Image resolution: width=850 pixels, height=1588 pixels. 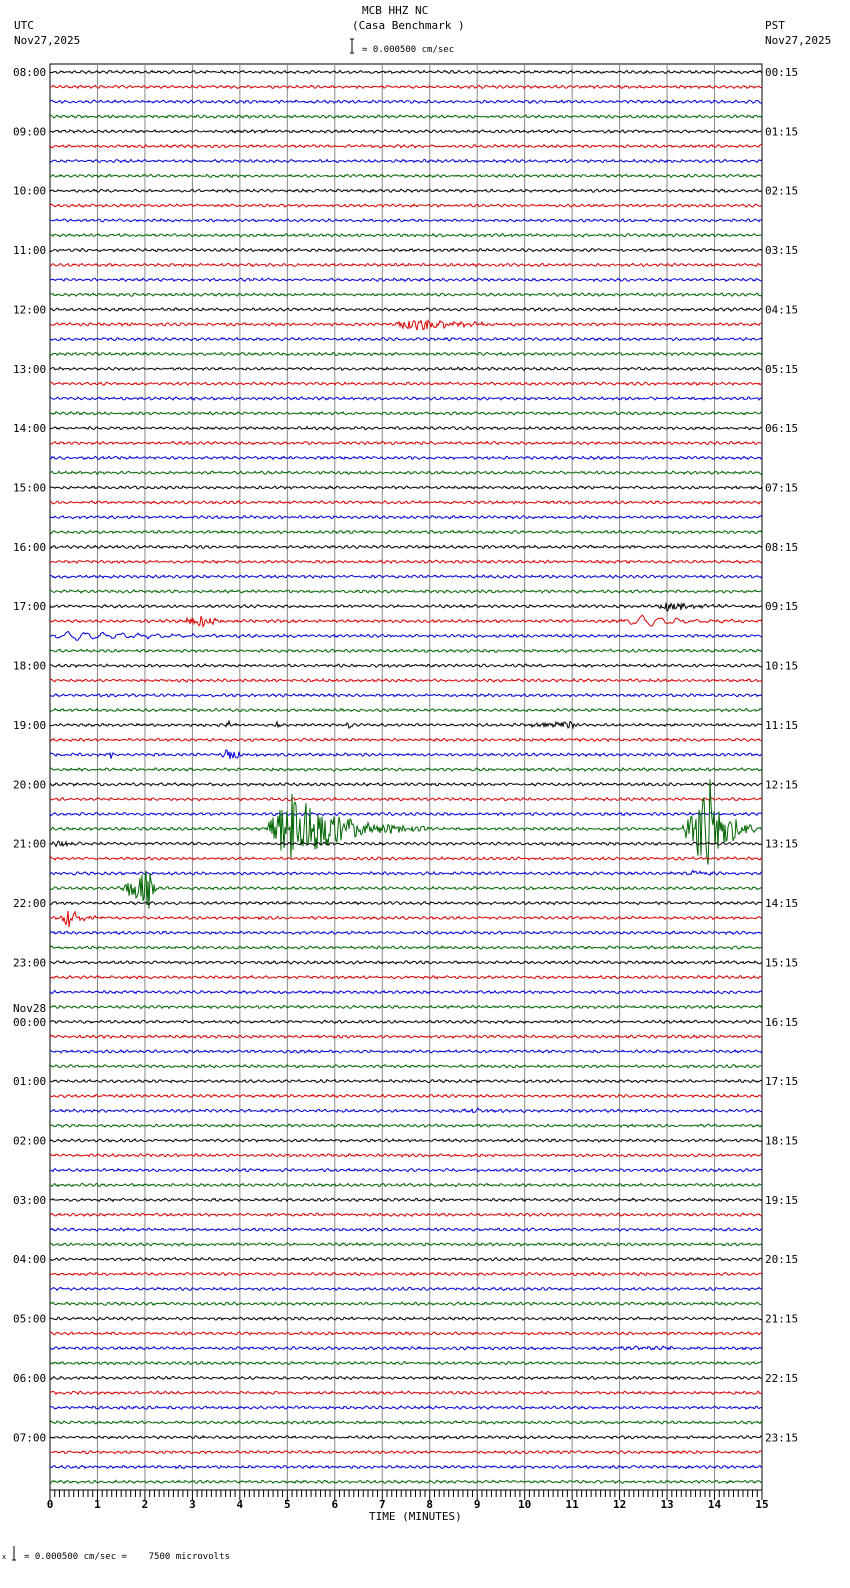 What do you see at coordinates (781, 1378) in the screenshot?
I see `right-hour-label: 22:15` at bounding box center [781, 1378].